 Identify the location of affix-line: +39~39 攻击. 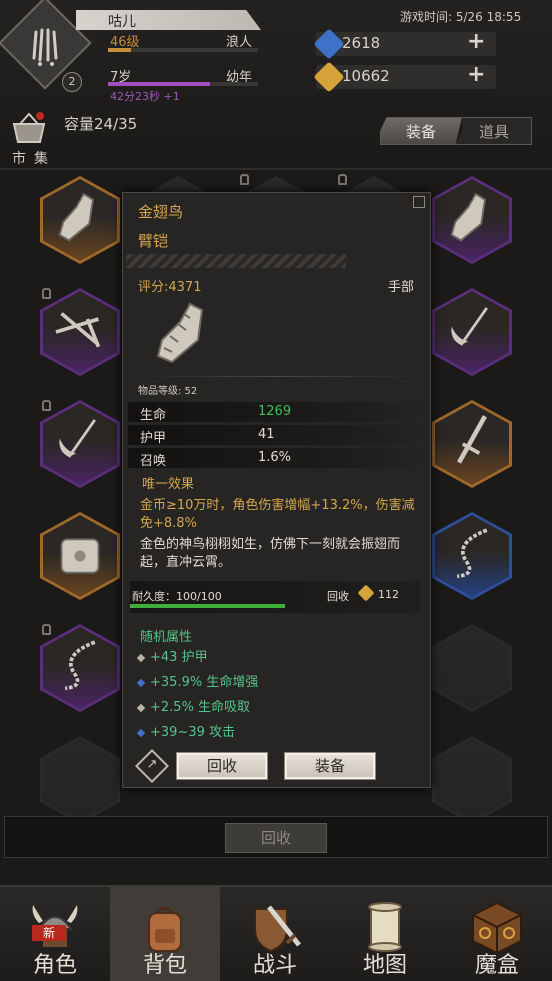
(186, 730).